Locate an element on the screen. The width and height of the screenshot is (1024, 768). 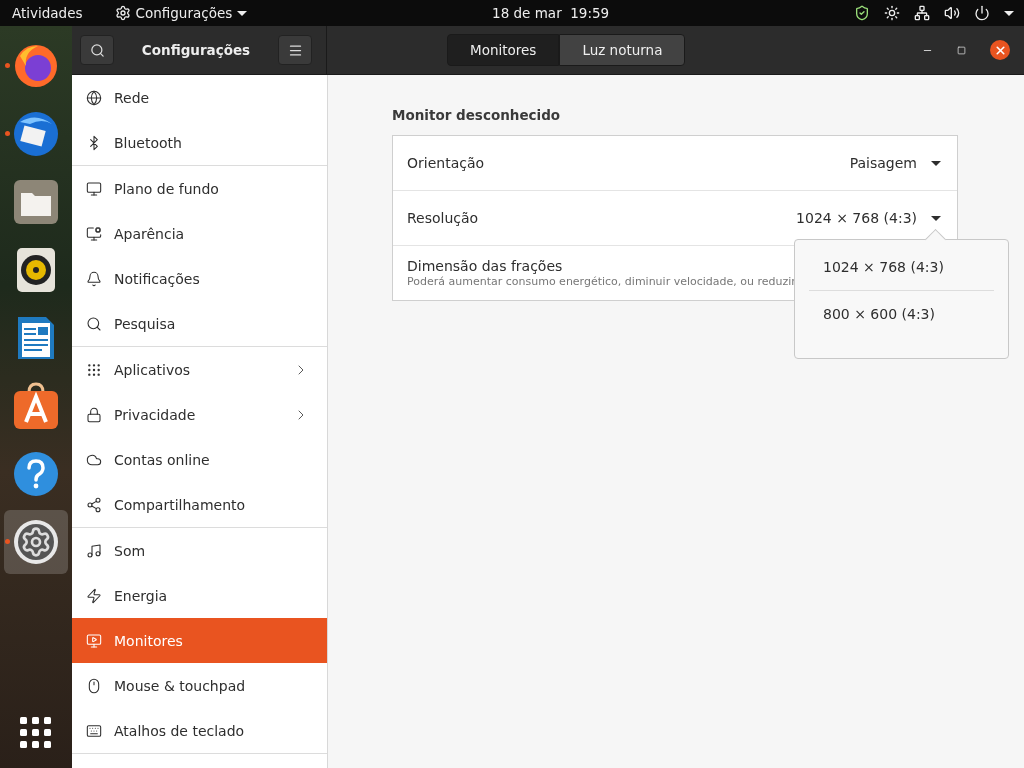
menu-button is located at coordinates (295, 50).